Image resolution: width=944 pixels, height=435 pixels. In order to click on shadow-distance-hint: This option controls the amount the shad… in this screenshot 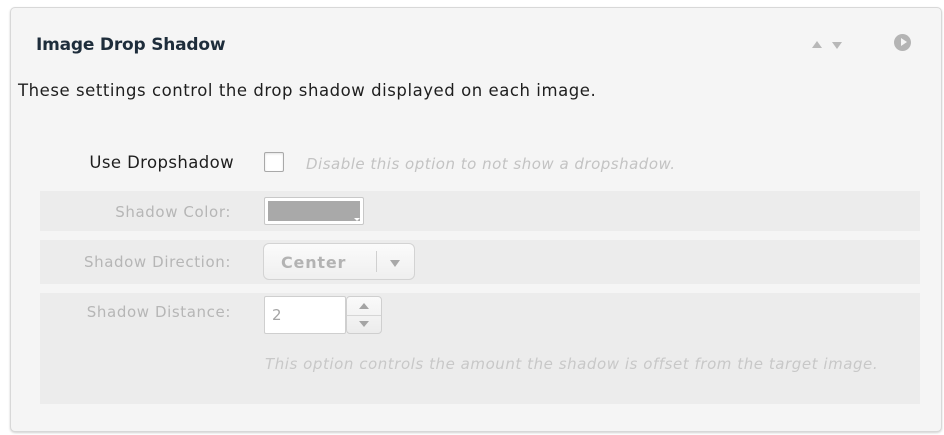, I will do `click(572, 364)`.